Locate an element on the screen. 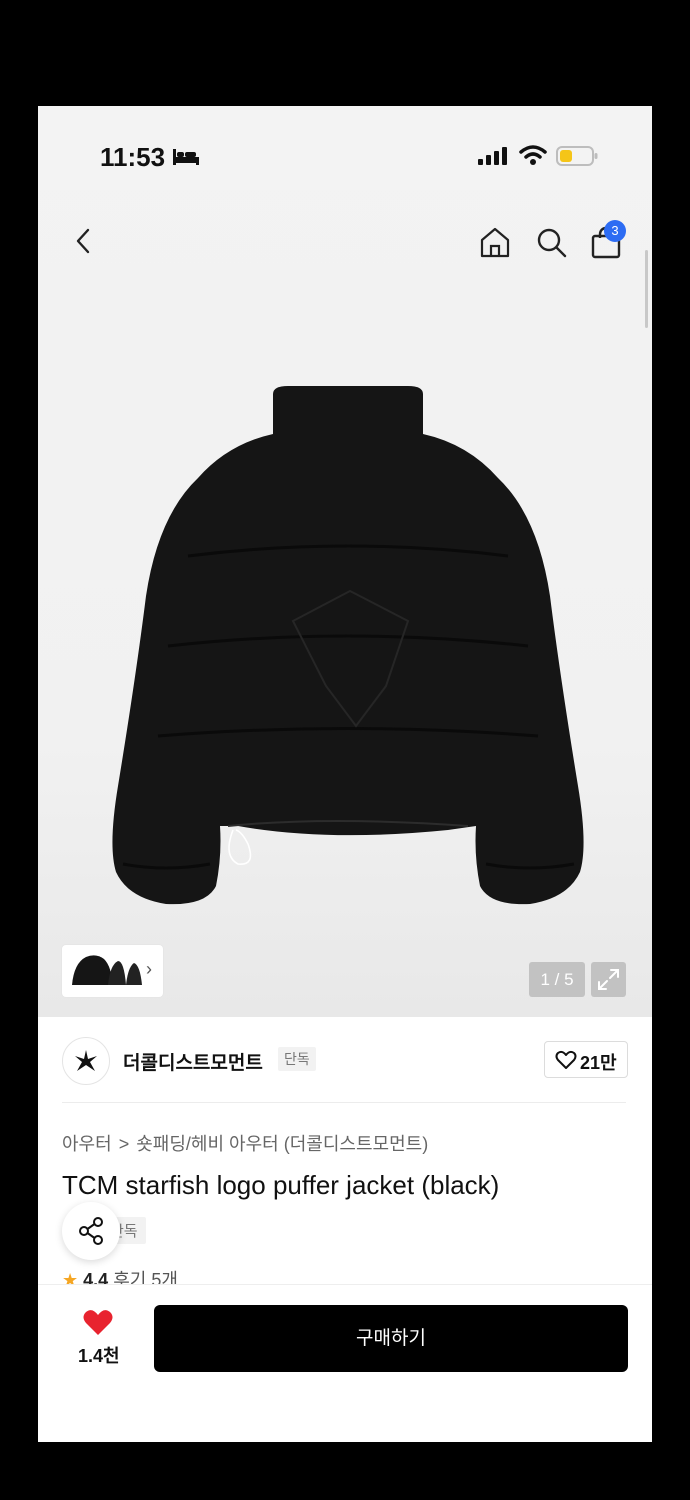  heart-outline-icon is located at coordinates (566, 1059).